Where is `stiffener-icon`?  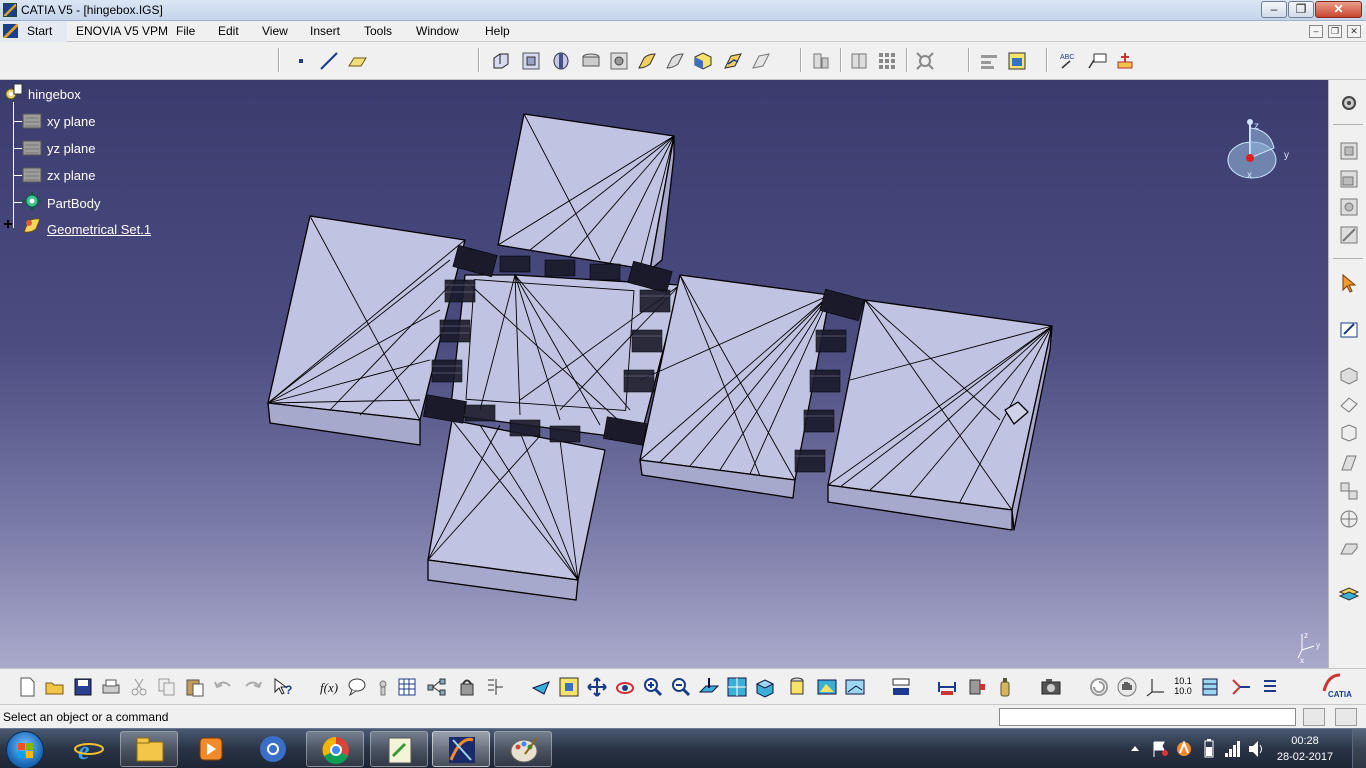 stiffener-icon is located at coordinates (703, 61).